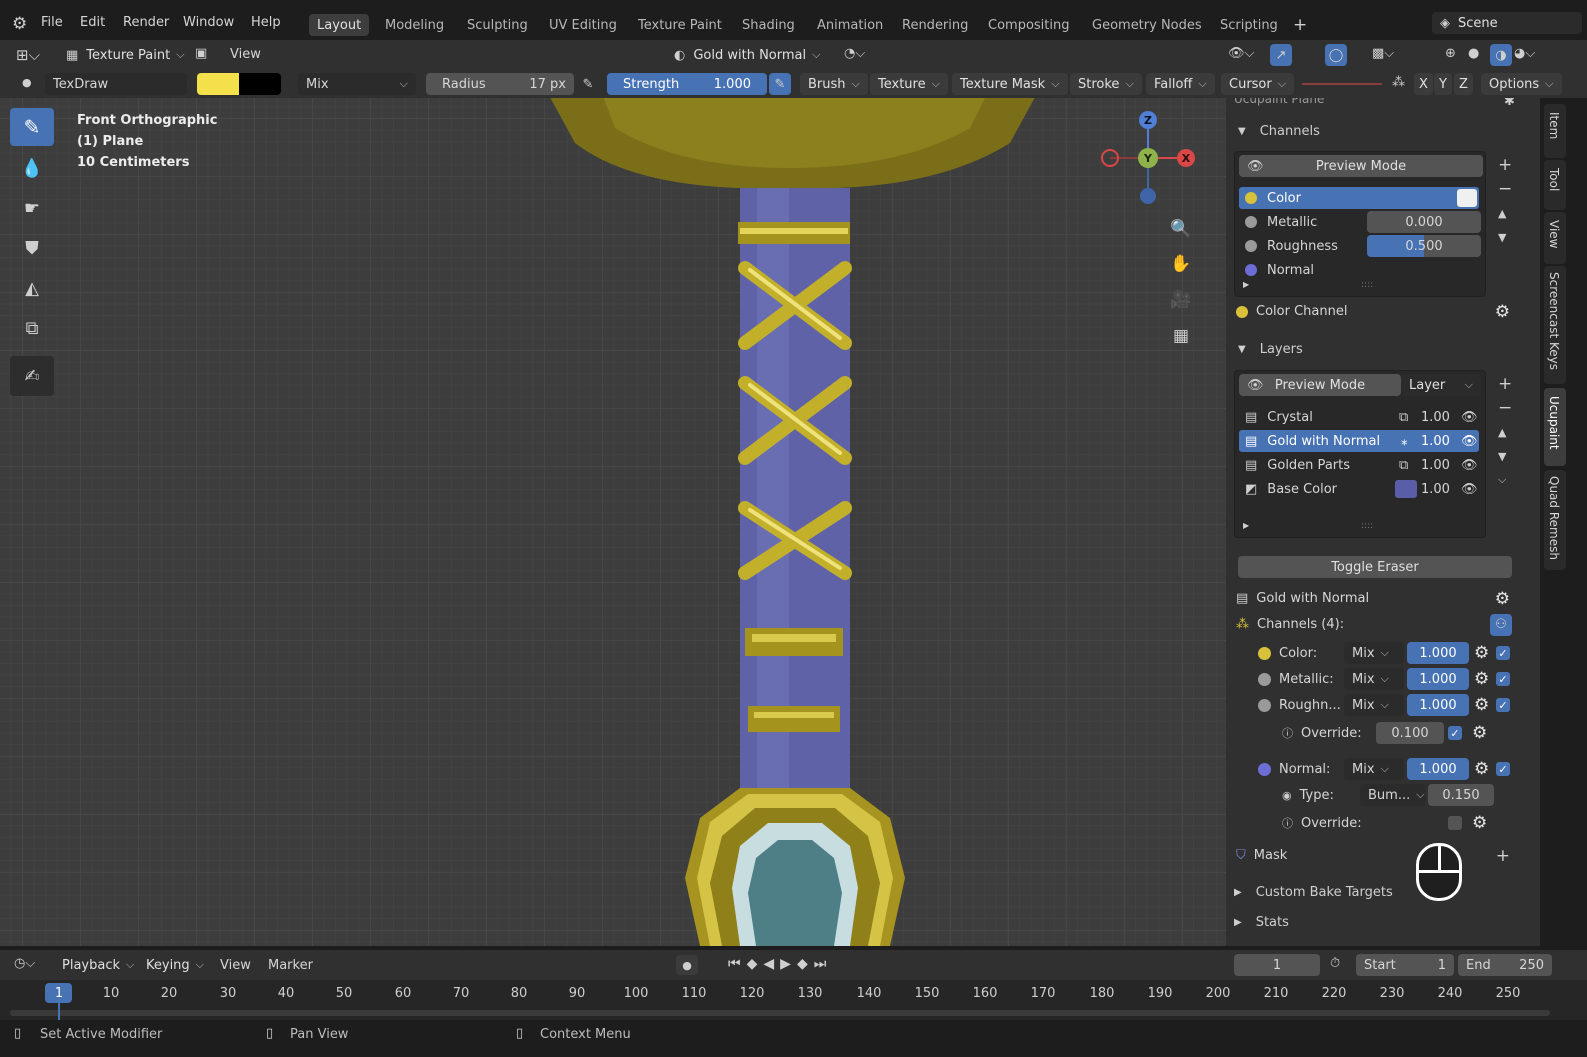  Describe the element at coordinates (1106, 84) in the screenshot. I see `stroke-menu: Stroke` at that location.